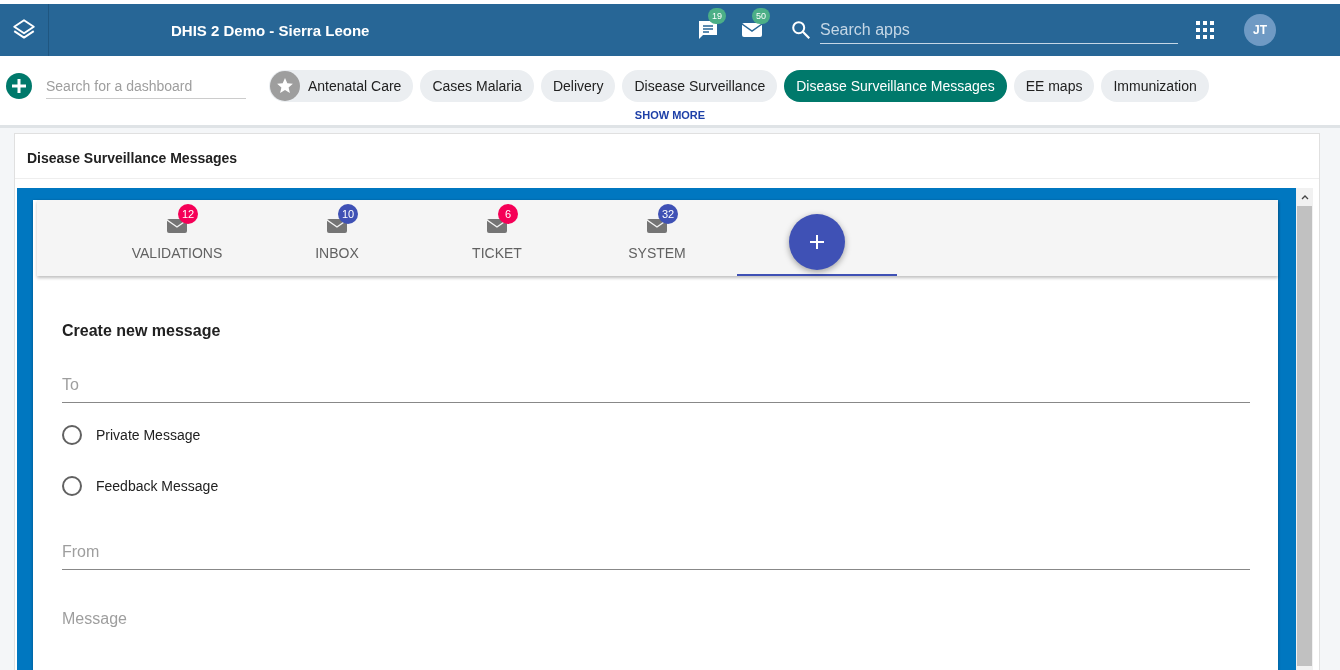 The image size is (1340, 670). What do you see at coordinates (1304, 197) in the screenshot?
I see `caret-up-icon` at bounding box center [1304, 197].